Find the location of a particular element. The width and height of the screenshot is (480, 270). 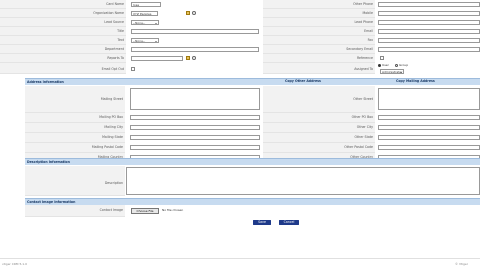

contact-image-label: Contact Image is located at coordinates (111, 210).